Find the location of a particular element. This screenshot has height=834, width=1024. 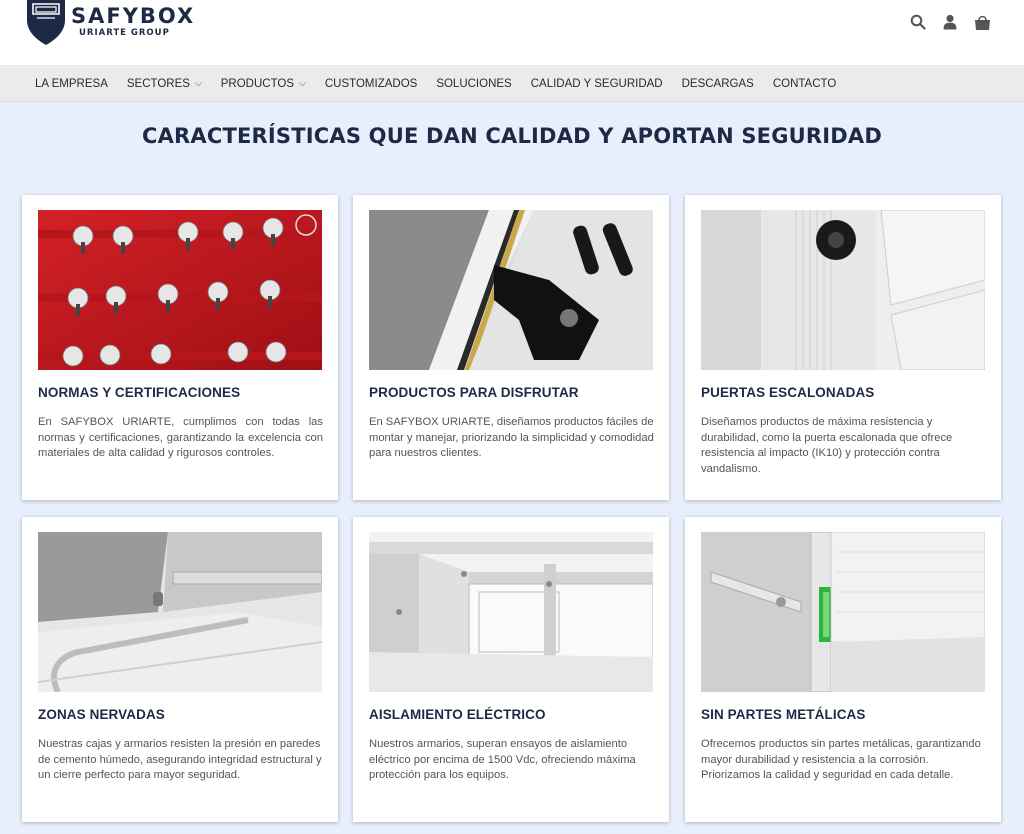

nav-item-customizados: CUSTOMIZADOS is located at coordinates (371, 84).